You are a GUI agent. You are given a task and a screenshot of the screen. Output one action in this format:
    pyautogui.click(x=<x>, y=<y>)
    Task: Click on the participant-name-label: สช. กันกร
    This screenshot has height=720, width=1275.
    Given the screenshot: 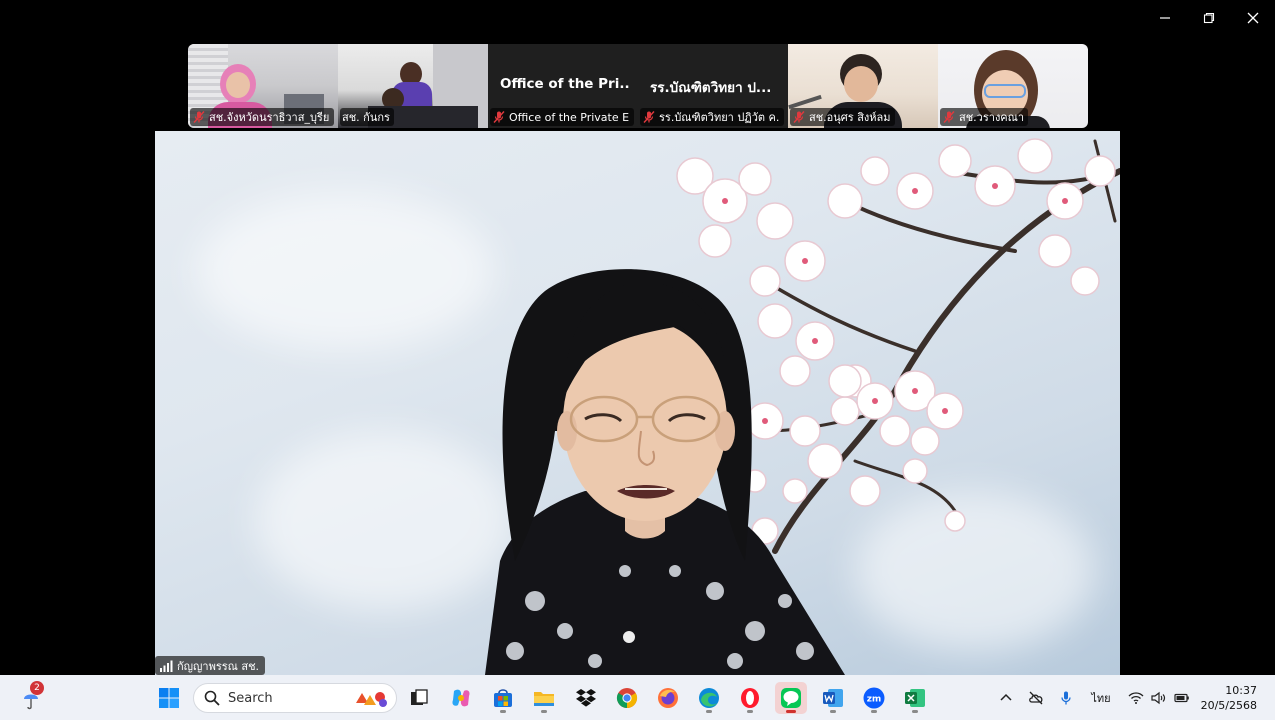 What is the action you would take?
    pyautogui.click(x=367, y=117)
    